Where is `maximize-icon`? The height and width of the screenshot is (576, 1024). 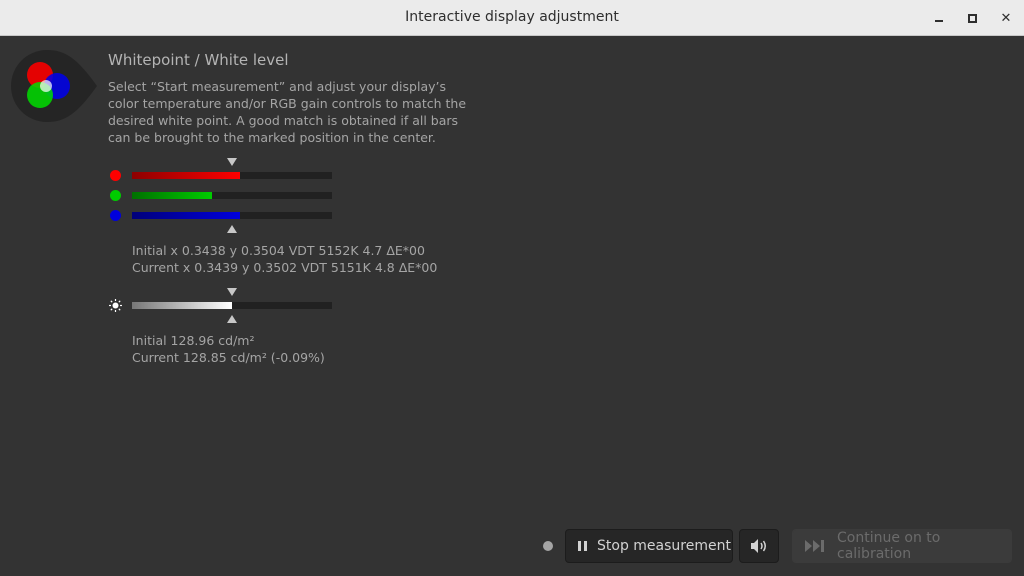
maximize-icon is located at coordinates (972, 18).